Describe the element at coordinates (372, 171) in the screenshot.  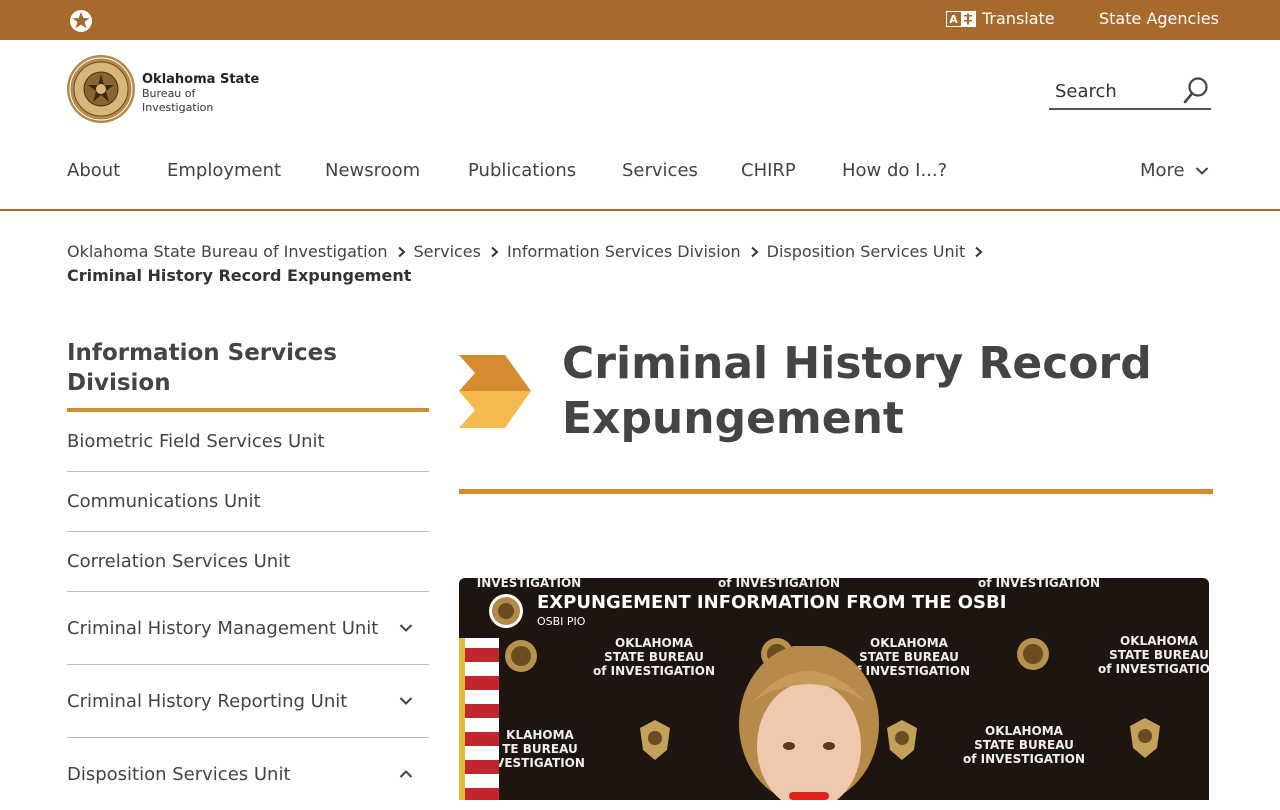
I see `nav-newsroom: Newsroom` at that location.